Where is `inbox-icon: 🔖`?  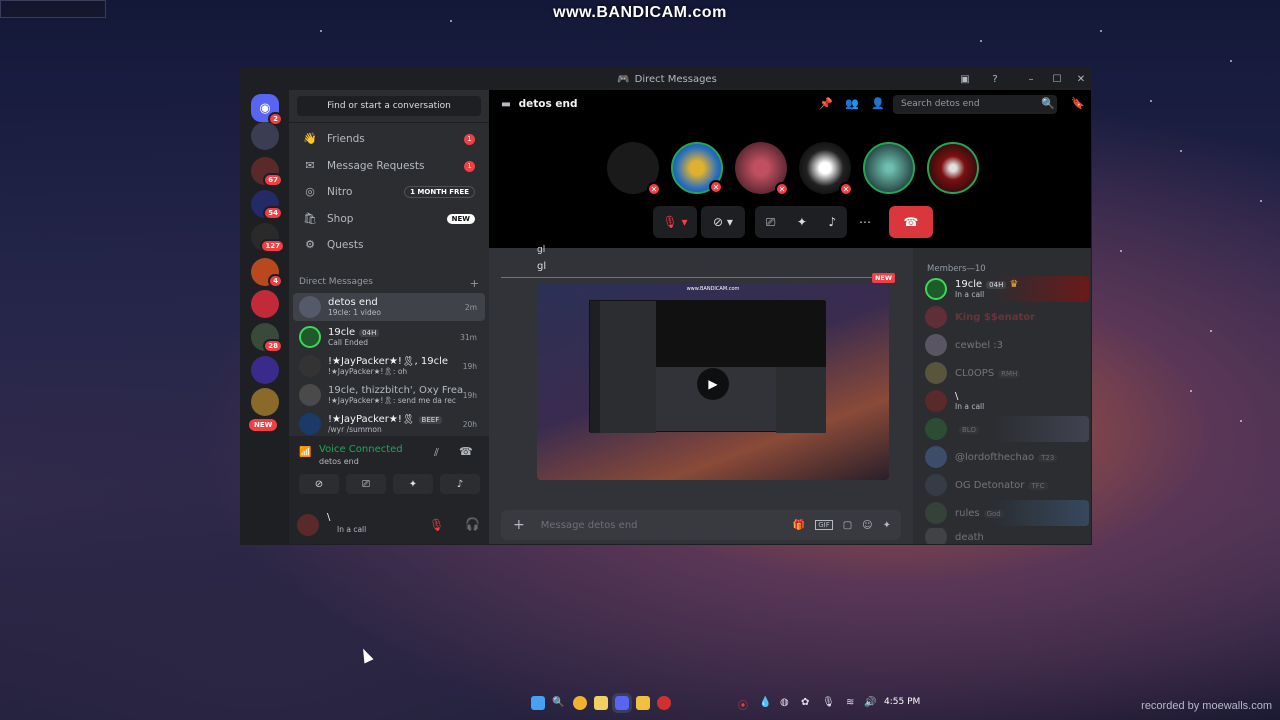 inbox-icon: 🔖 is located at coordinates (1078, 103).